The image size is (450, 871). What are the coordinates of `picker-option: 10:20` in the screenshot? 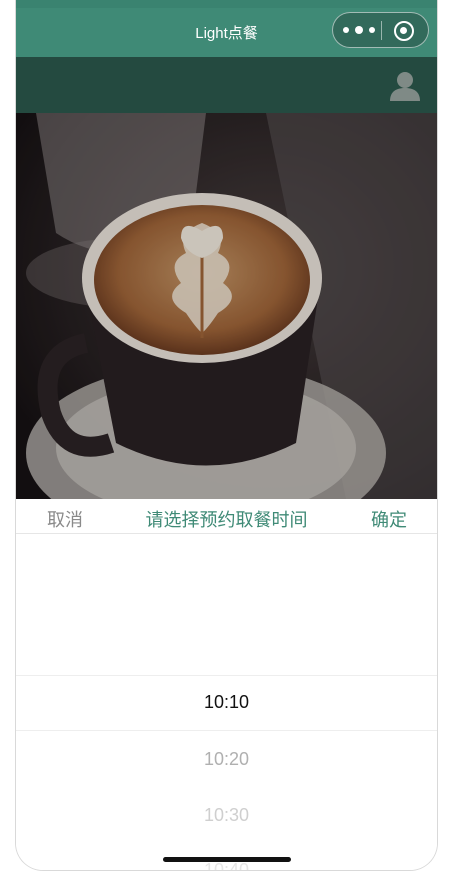 It's located at (226, 759).